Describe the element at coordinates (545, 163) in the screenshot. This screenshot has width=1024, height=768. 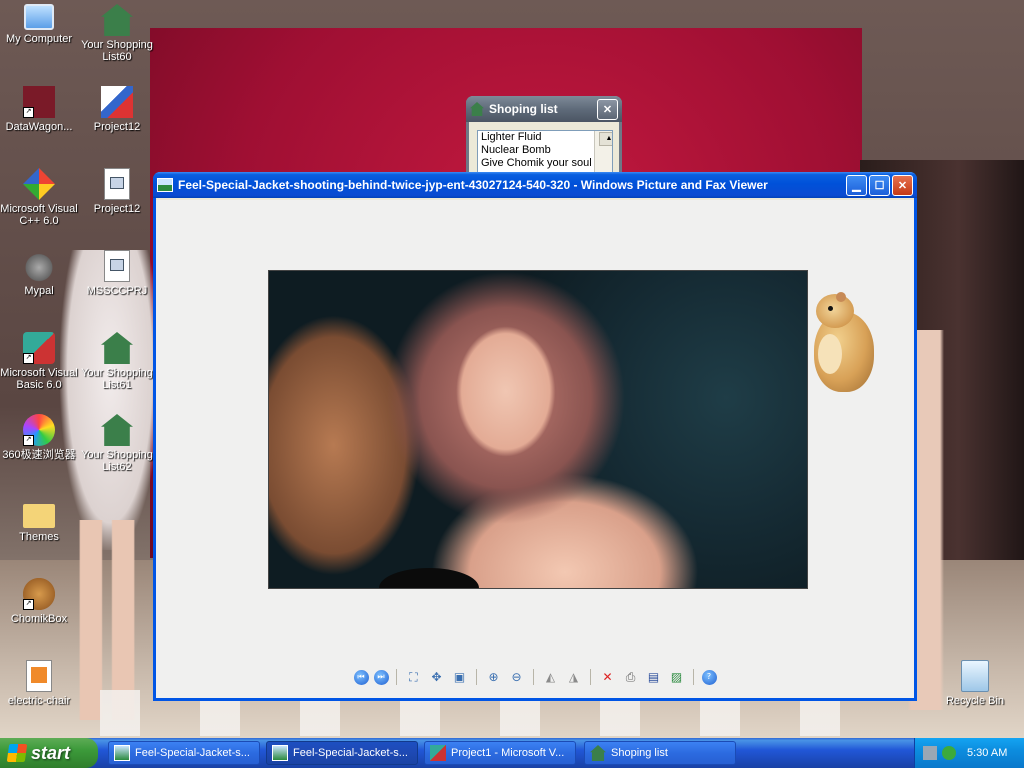
I see `list-item: Give Chomik your soul` at that location.